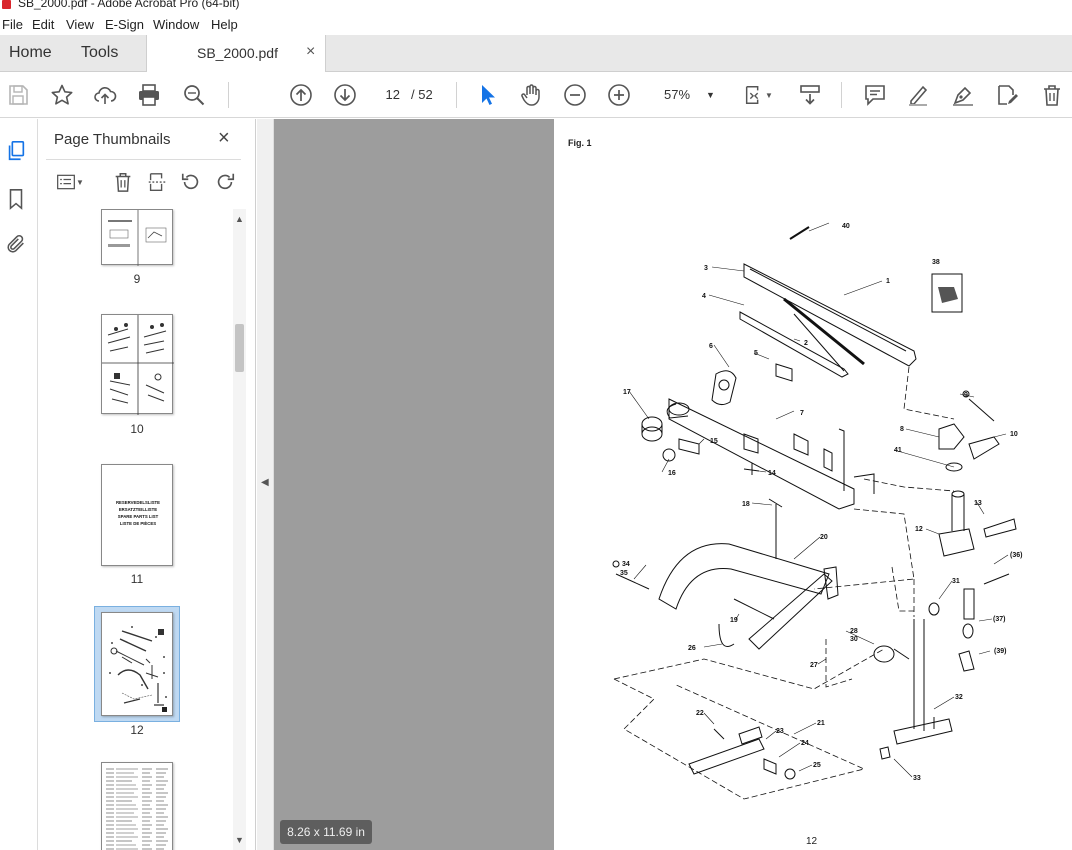  I want to click on page-thumbnails-rail-button, so click(16, 151).